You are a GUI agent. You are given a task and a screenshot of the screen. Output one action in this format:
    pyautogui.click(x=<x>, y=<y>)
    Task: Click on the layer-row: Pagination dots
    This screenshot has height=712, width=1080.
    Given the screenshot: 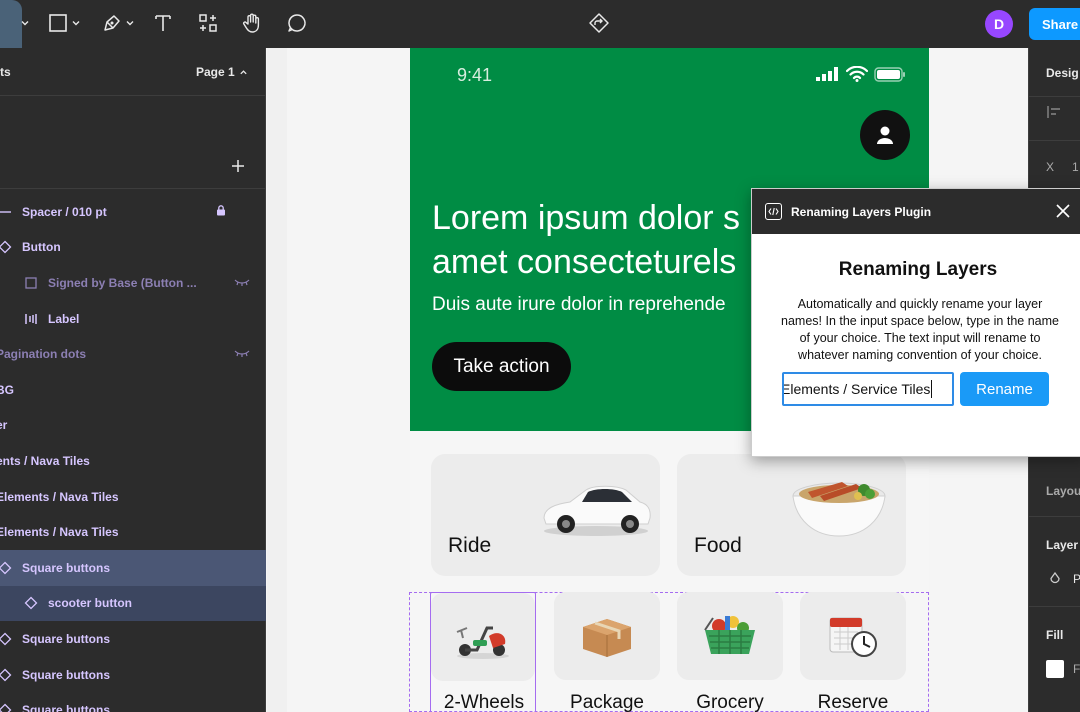 What is the action you would take?
    pyautogui.click(x=133, y=354)
    